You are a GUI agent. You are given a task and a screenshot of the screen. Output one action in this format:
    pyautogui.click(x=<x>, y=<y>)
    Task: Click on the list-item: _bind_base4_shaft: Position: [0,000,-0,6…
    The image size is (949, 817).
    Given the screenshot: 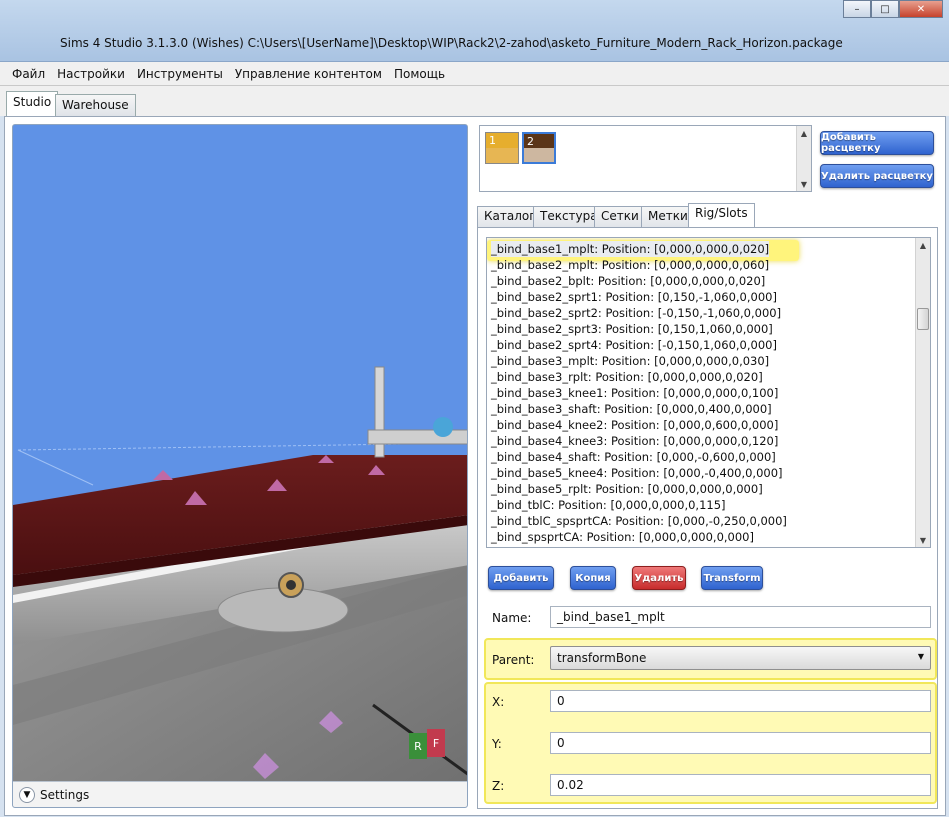 What is the action you would take?
    pyautogui.click(x=633, y=457)
    